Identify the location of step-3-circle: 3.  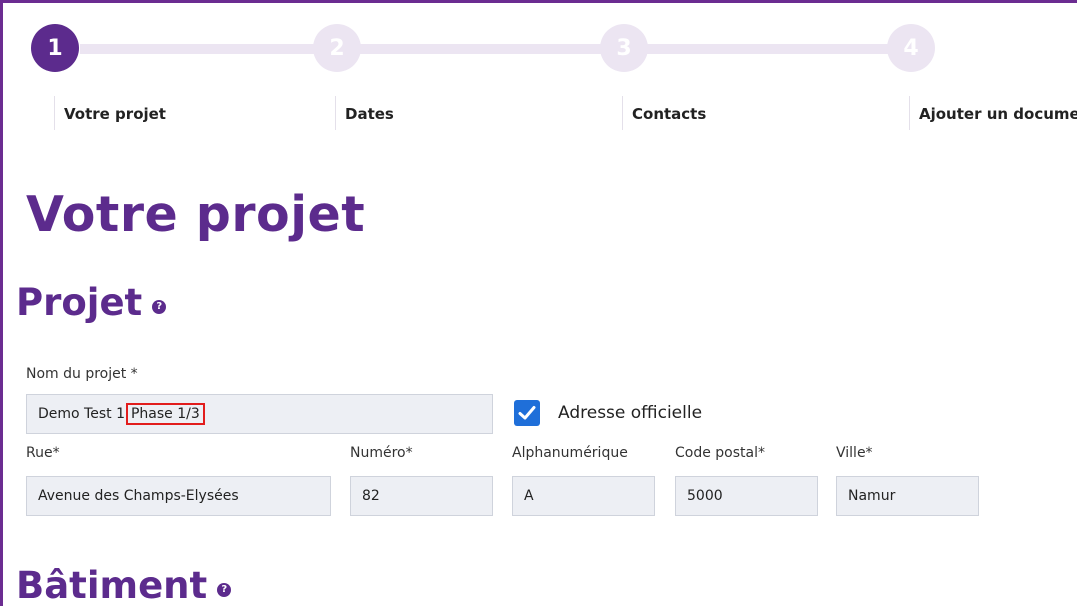
(624, 48).